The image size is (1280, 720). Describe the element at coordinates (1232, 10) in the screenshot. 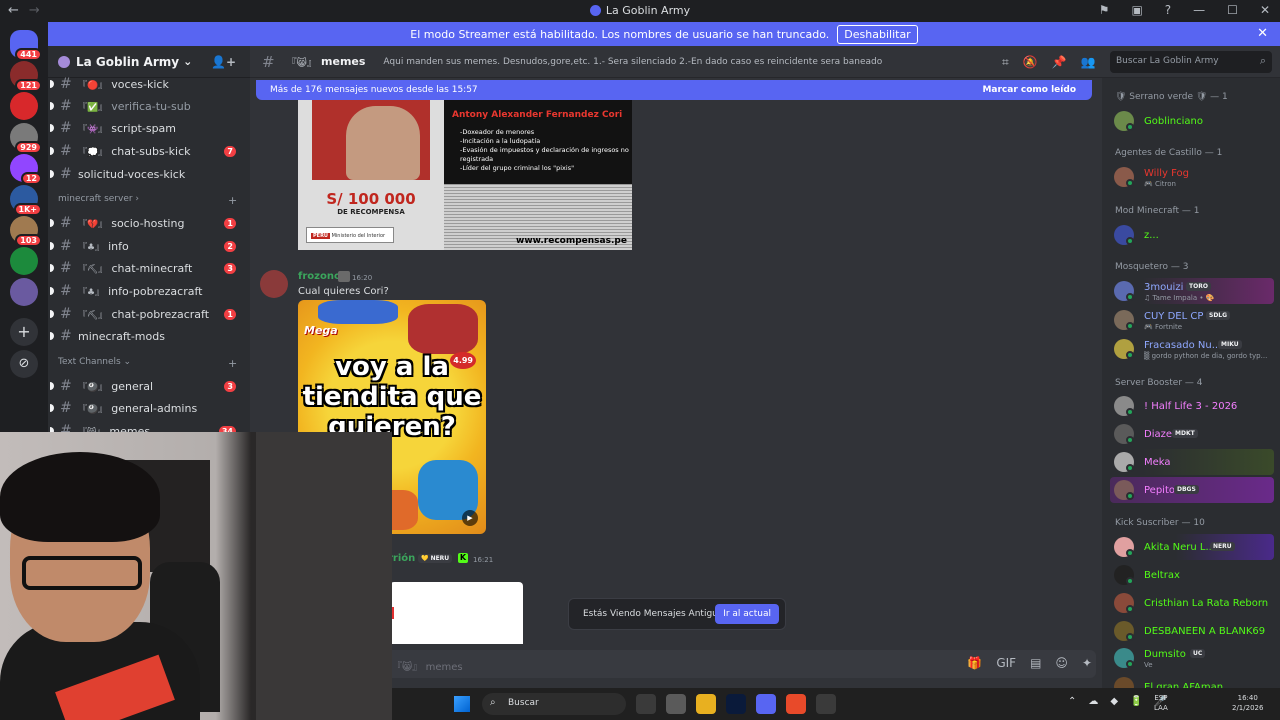

I see `maximize-icon: ☐` at that location.